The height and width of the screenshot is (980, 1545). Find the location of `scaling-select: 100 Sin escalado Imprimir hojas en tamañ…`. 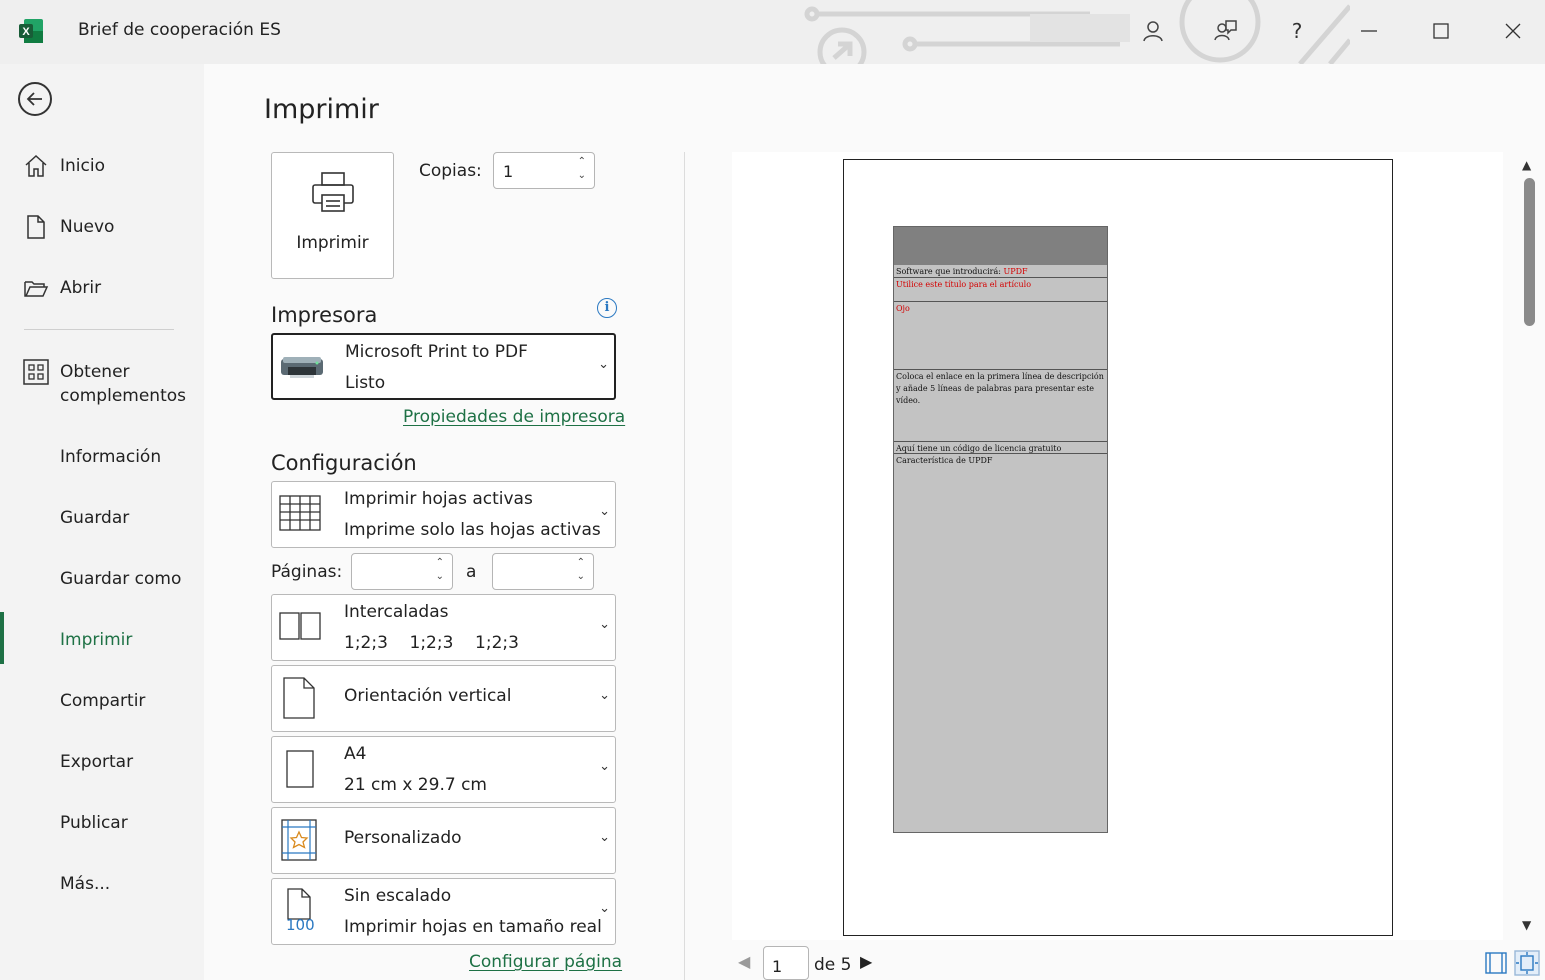

scaling-select: 100 Sin escalado Imprimir hojas en tamañ… is located at coordinates (443, 911).